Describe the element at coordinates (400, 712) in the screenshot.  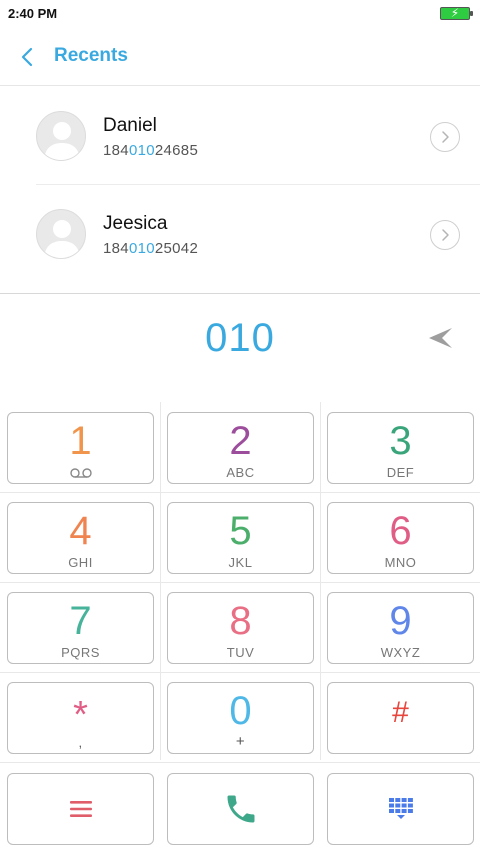
I see `key-digit: #` at that location.